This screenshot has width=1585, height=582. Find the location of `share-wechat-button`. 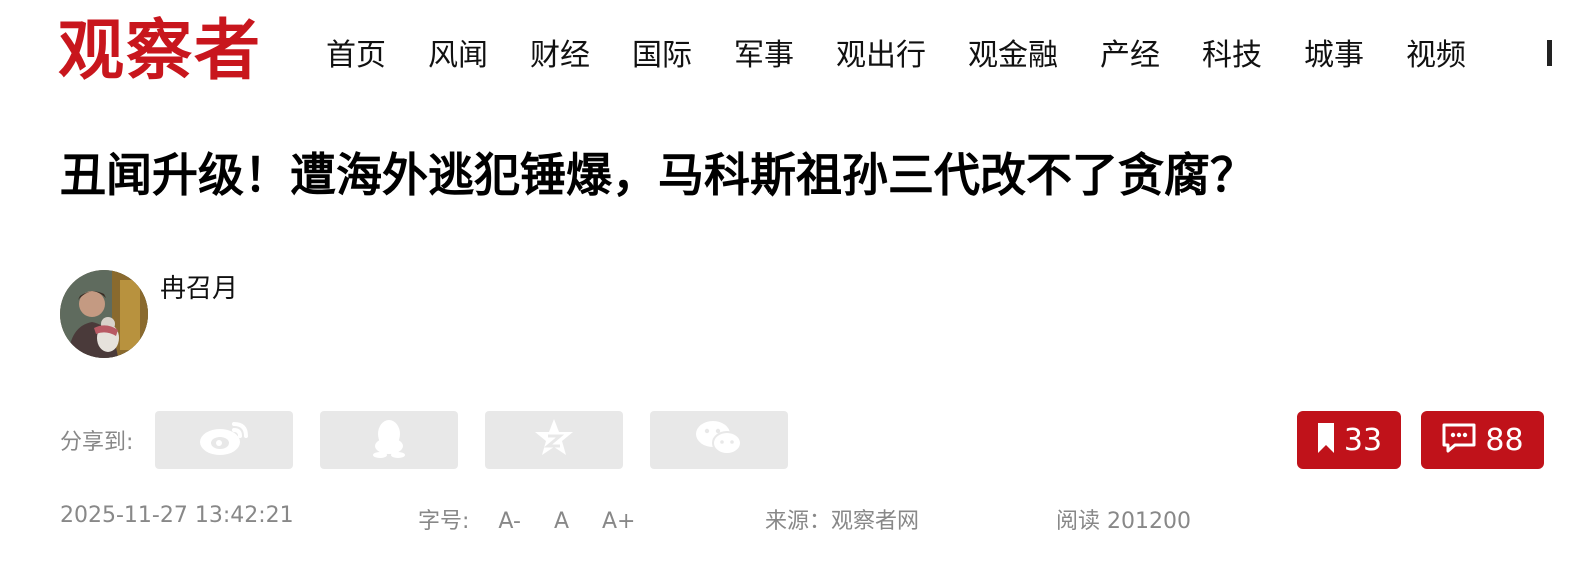

share-wechat-button is located at coordinates (719, 440).